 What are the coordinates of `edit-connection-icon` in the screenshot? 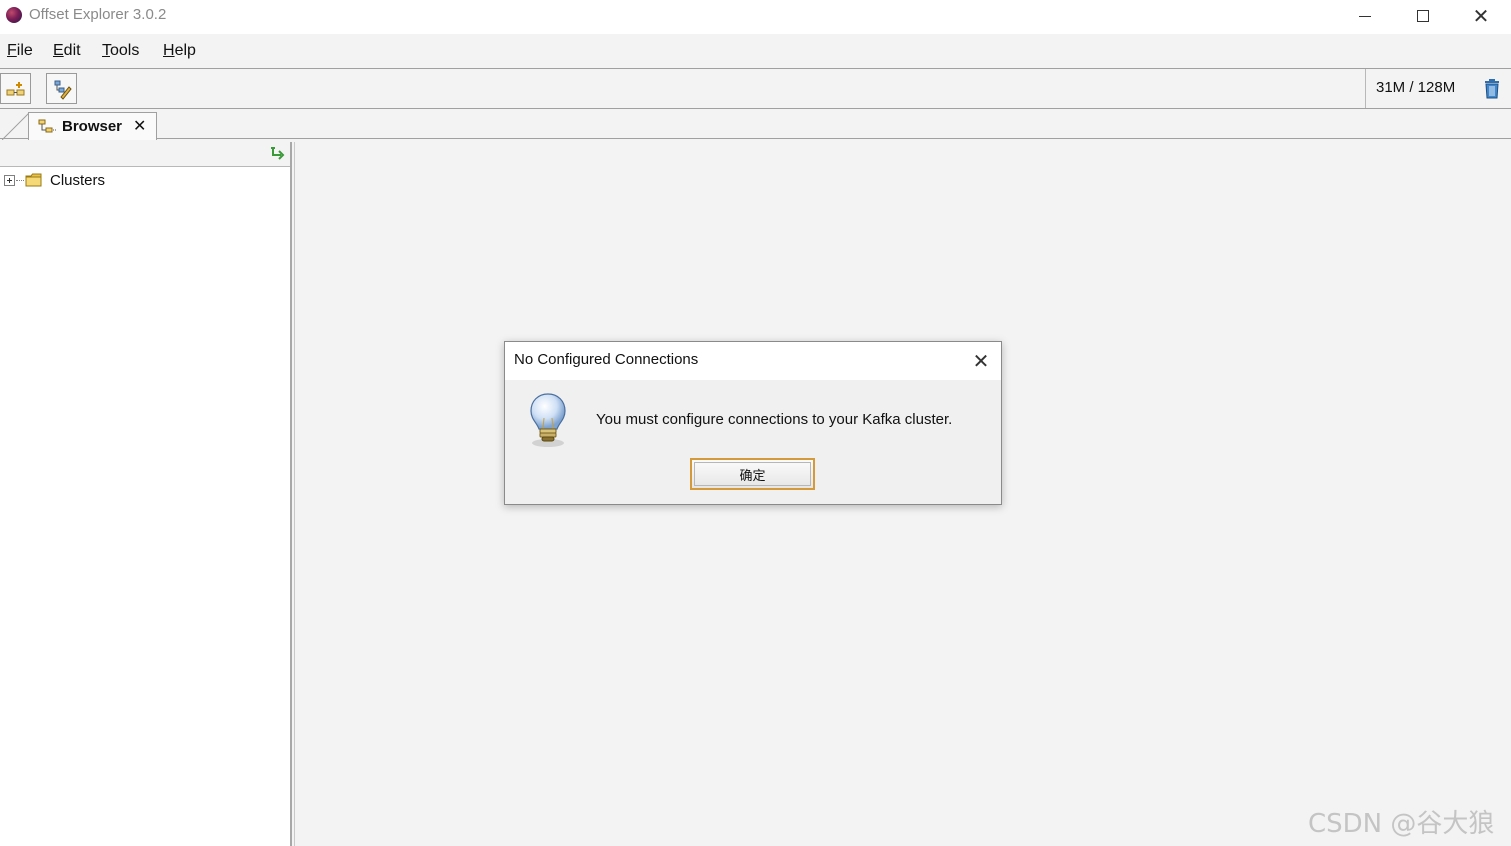 It's located at (63, 90).